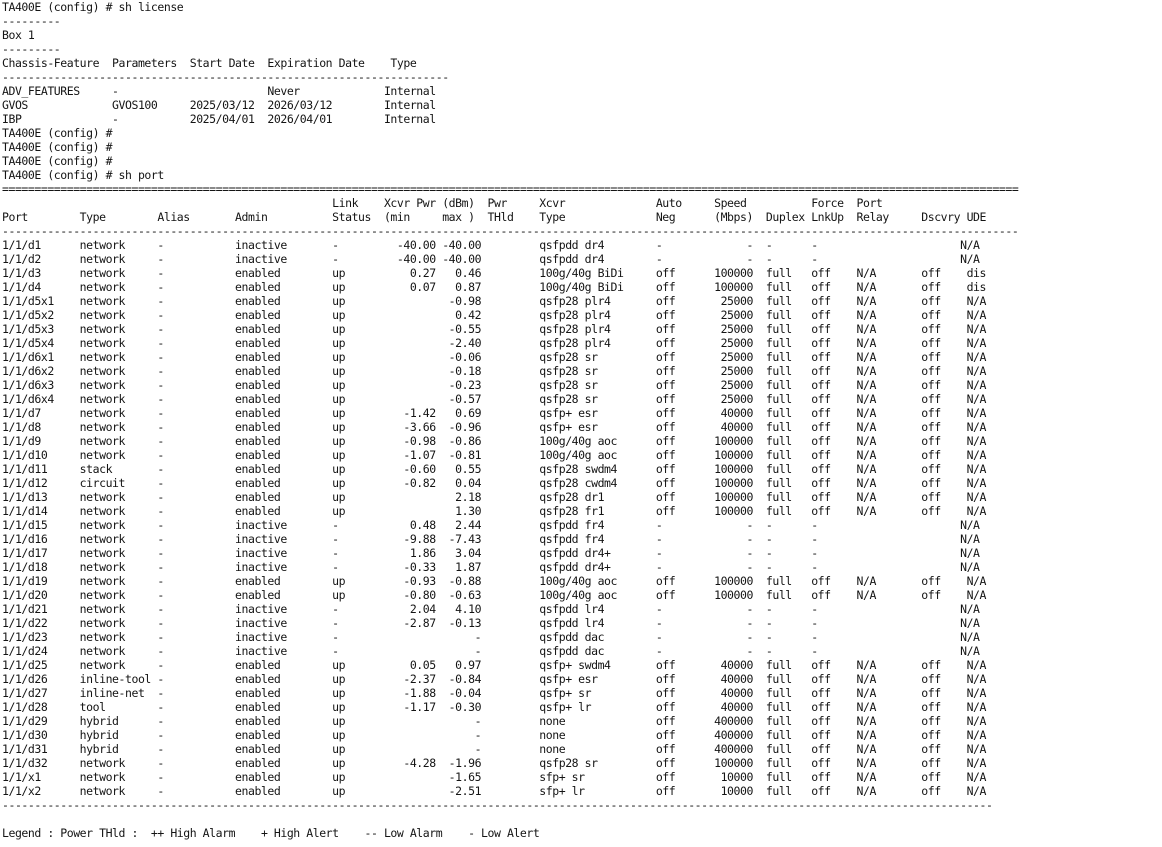 Image resolution: width=1162 pixels, height=847 pixels. I want to click on terminal-line: Box 1, so click(18, 35).